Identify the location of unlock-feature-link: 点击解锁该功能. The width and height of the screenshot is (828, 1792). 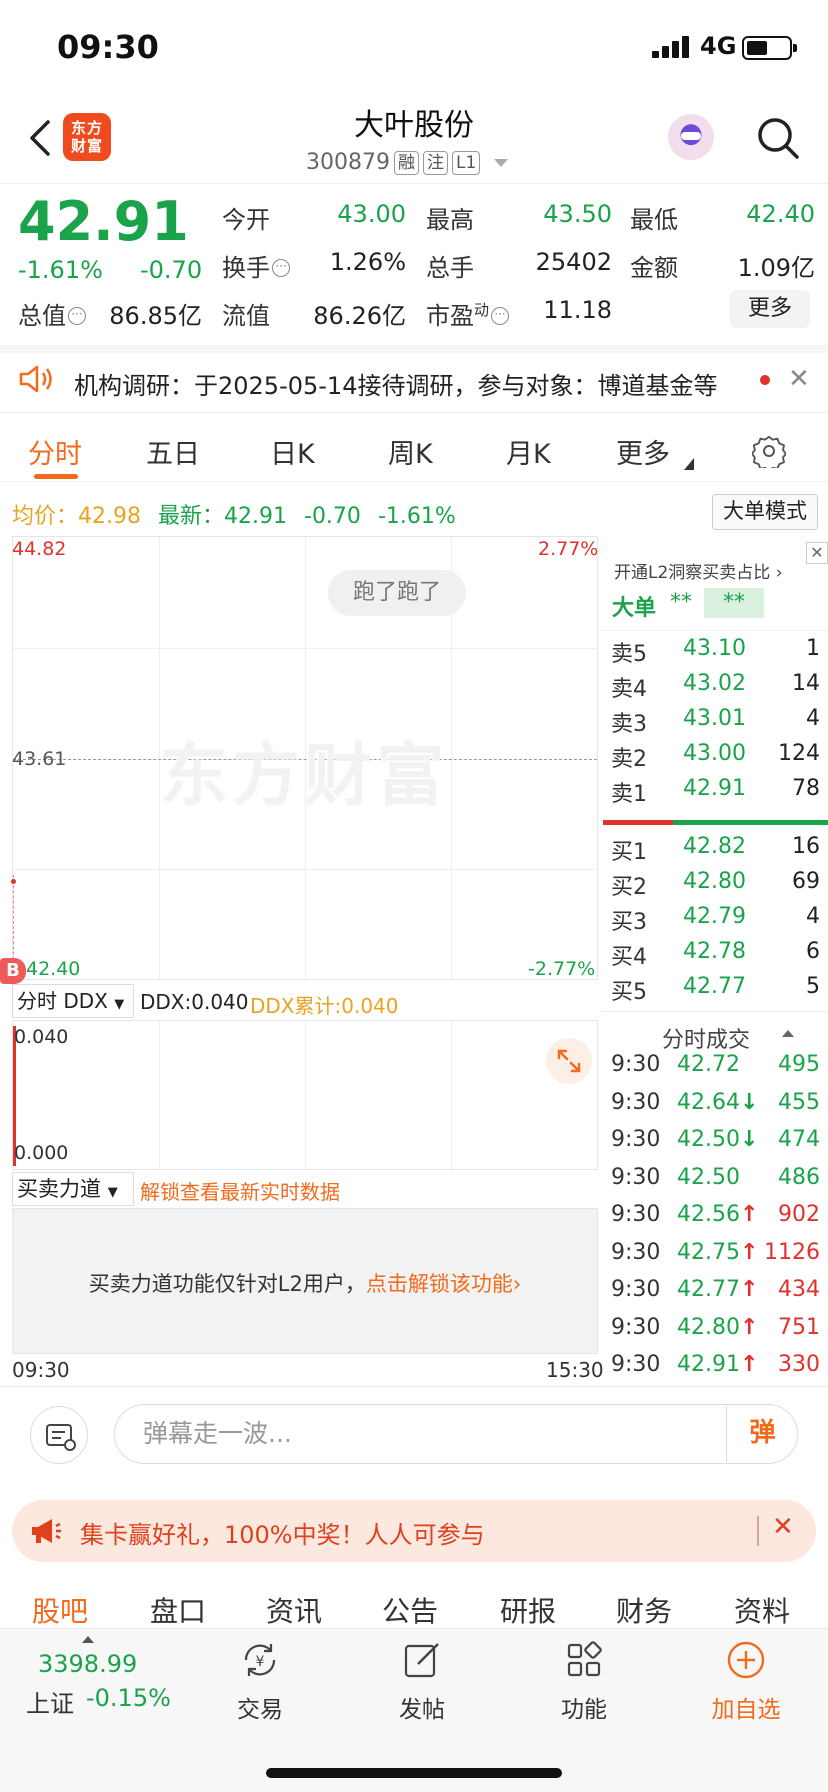
(439, 1284).